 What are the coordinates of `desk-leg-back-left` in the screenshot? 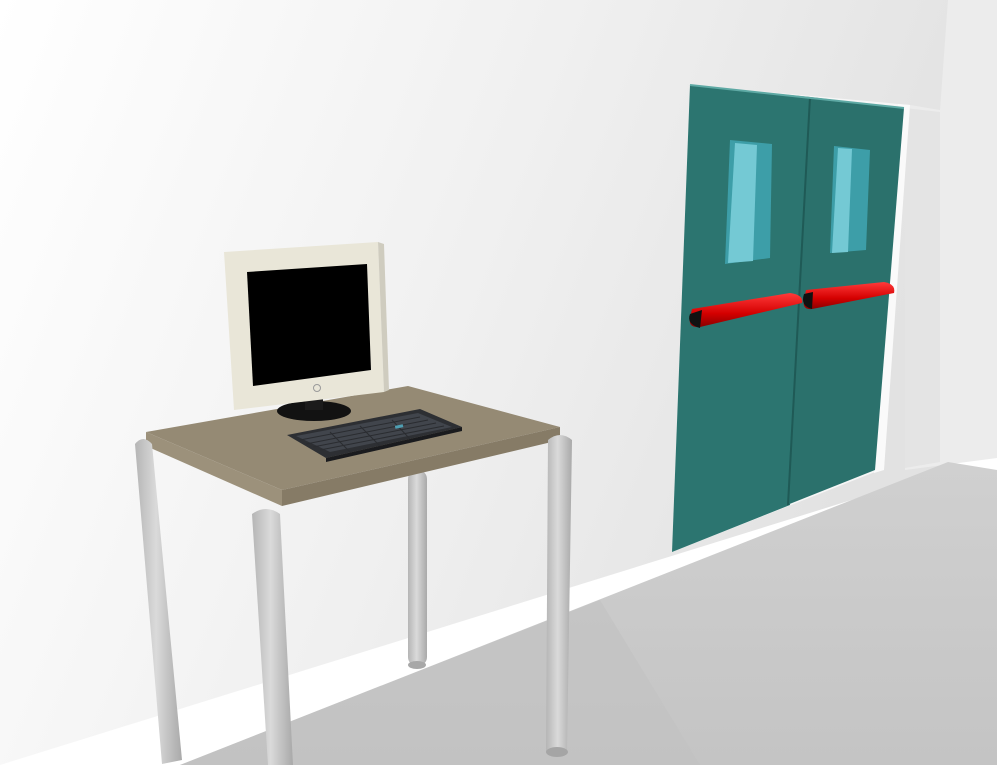 It's located at (417, 568).